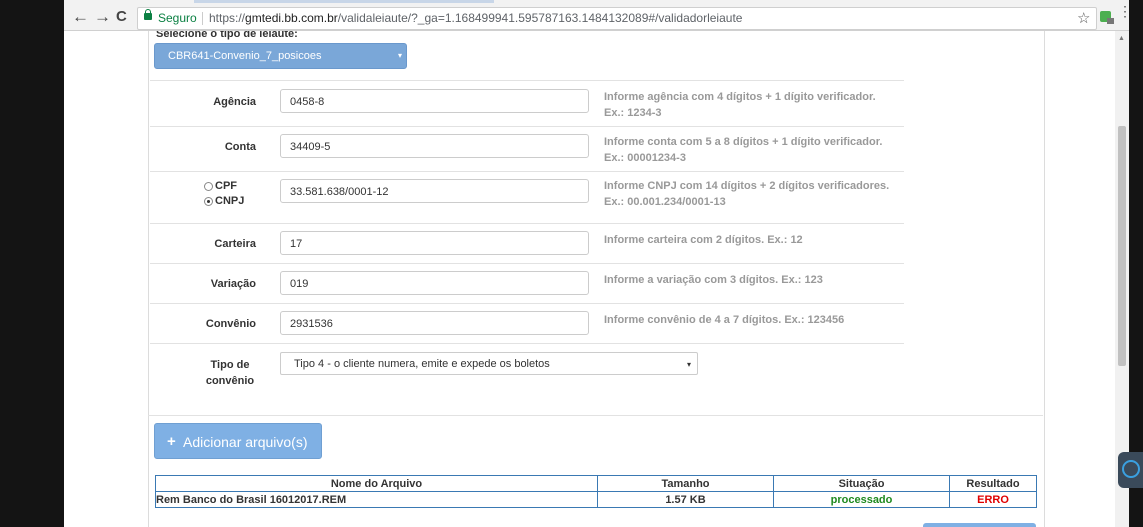  What do you see at coordinates (177, 18) in the screenshot?
I see `secure-label: Seguro` at bounding box center [177, 18].